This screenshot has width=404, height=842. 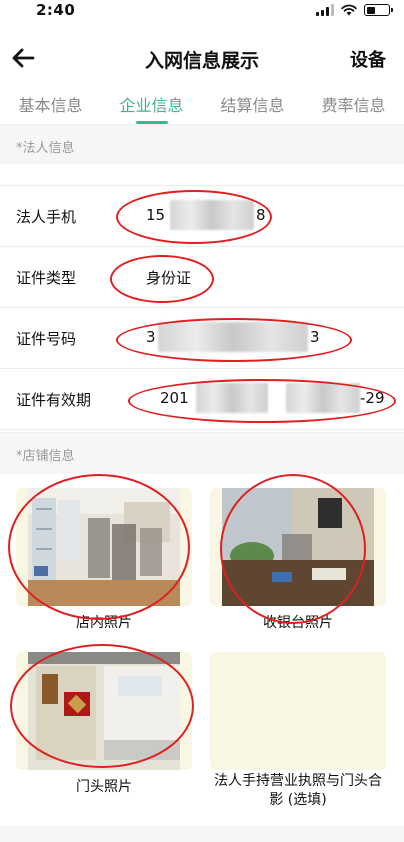 I want to click on legal-info-section-title: *法人信息, so click(x=45, y=148).